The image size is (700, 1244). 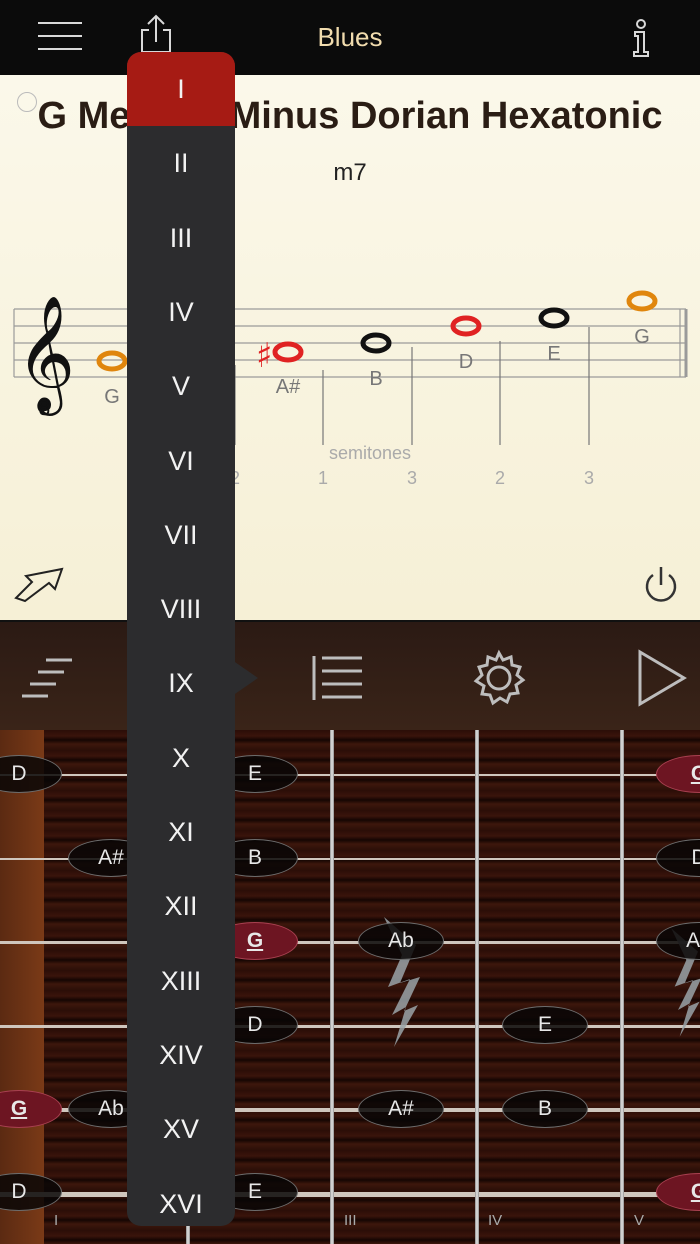 What do you see at coordinates (264, 356) in the screenshot?
I see `sharp-sign: ♯` at bounding box center [264, 356].